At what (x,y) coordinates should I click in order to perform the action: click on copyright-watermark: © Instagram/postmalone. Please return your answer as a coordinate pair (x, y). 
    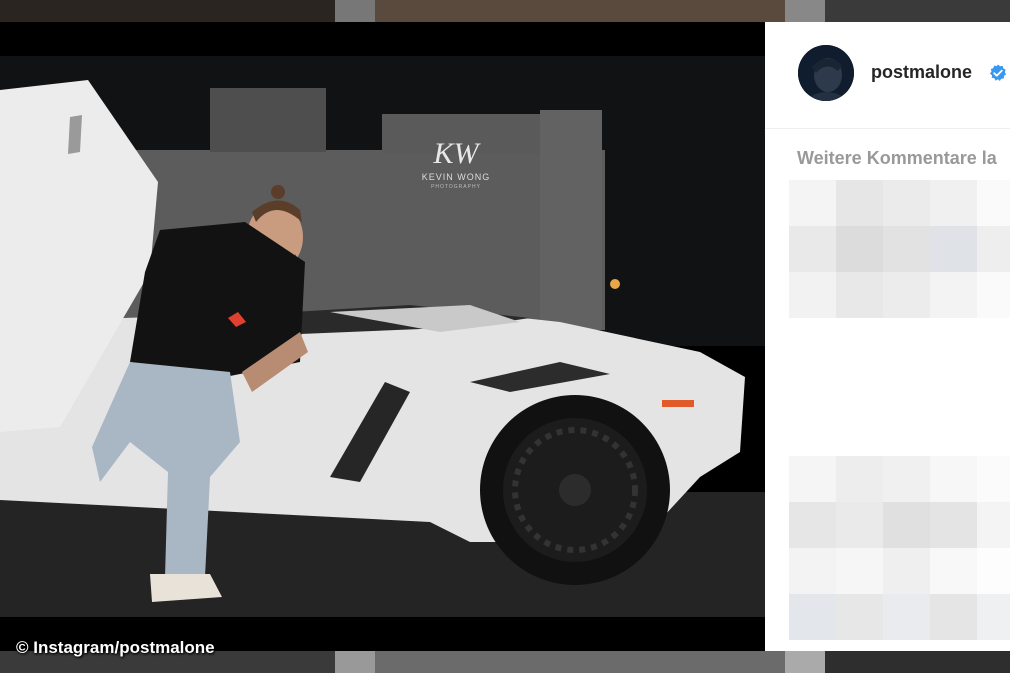
    Looking at the image, I should click on (115, 647).